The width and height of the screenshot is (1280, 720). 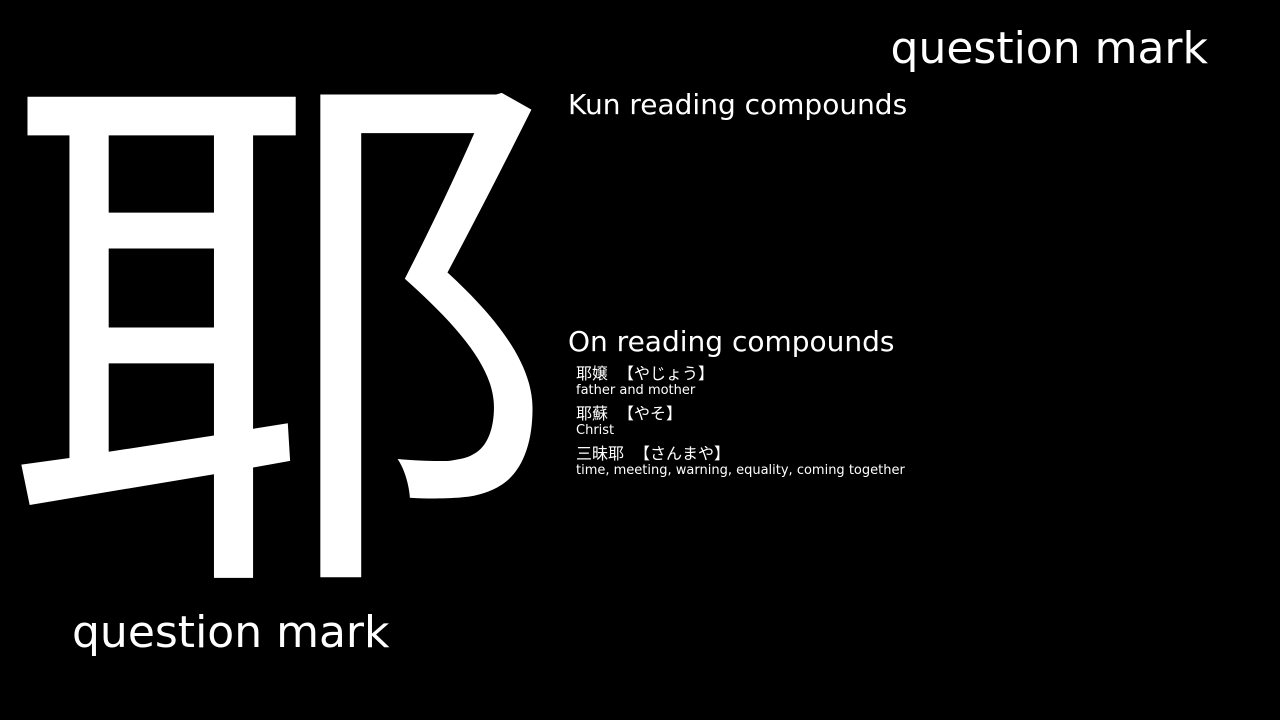 I want to click on compound-reading: 【さんまや】, so click(x=682, y=453).